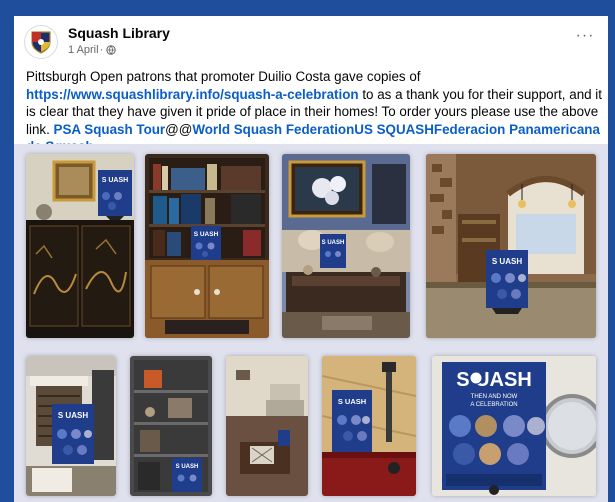 This screenshot has width=615, height=502. I want to click on post-text-at: @@, so click(179, 129).